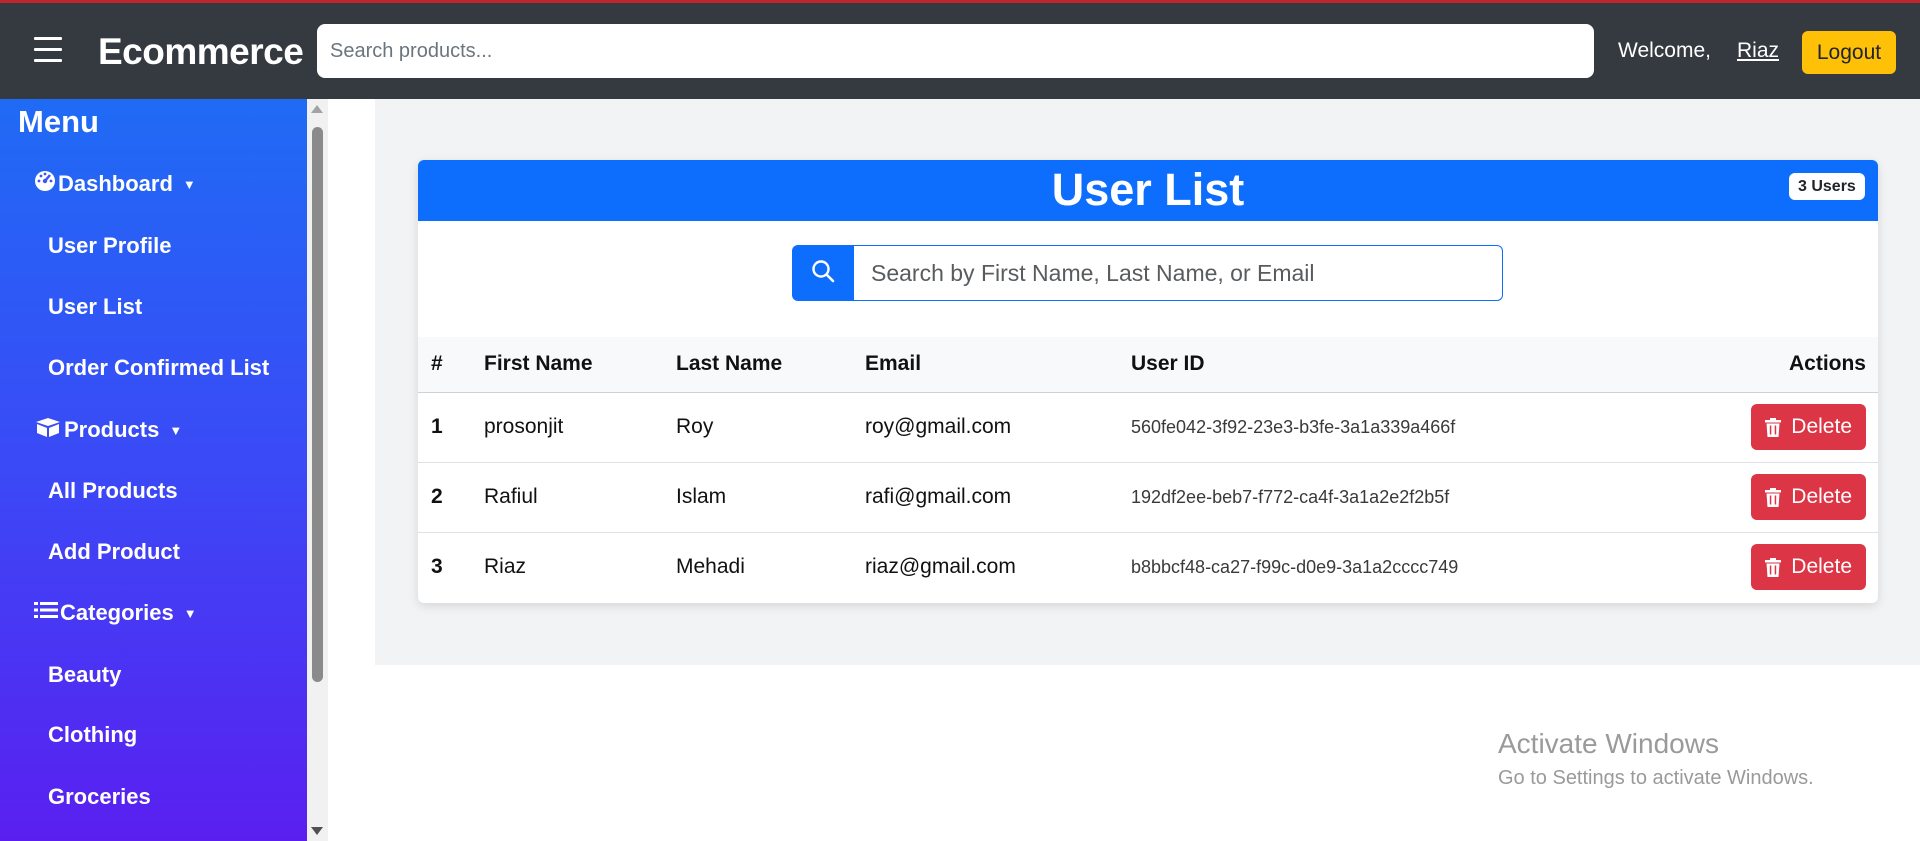 This screenshot has height=841, width=1920. I want to click on email-cell: roy@gmail.com, so click(938, 426).